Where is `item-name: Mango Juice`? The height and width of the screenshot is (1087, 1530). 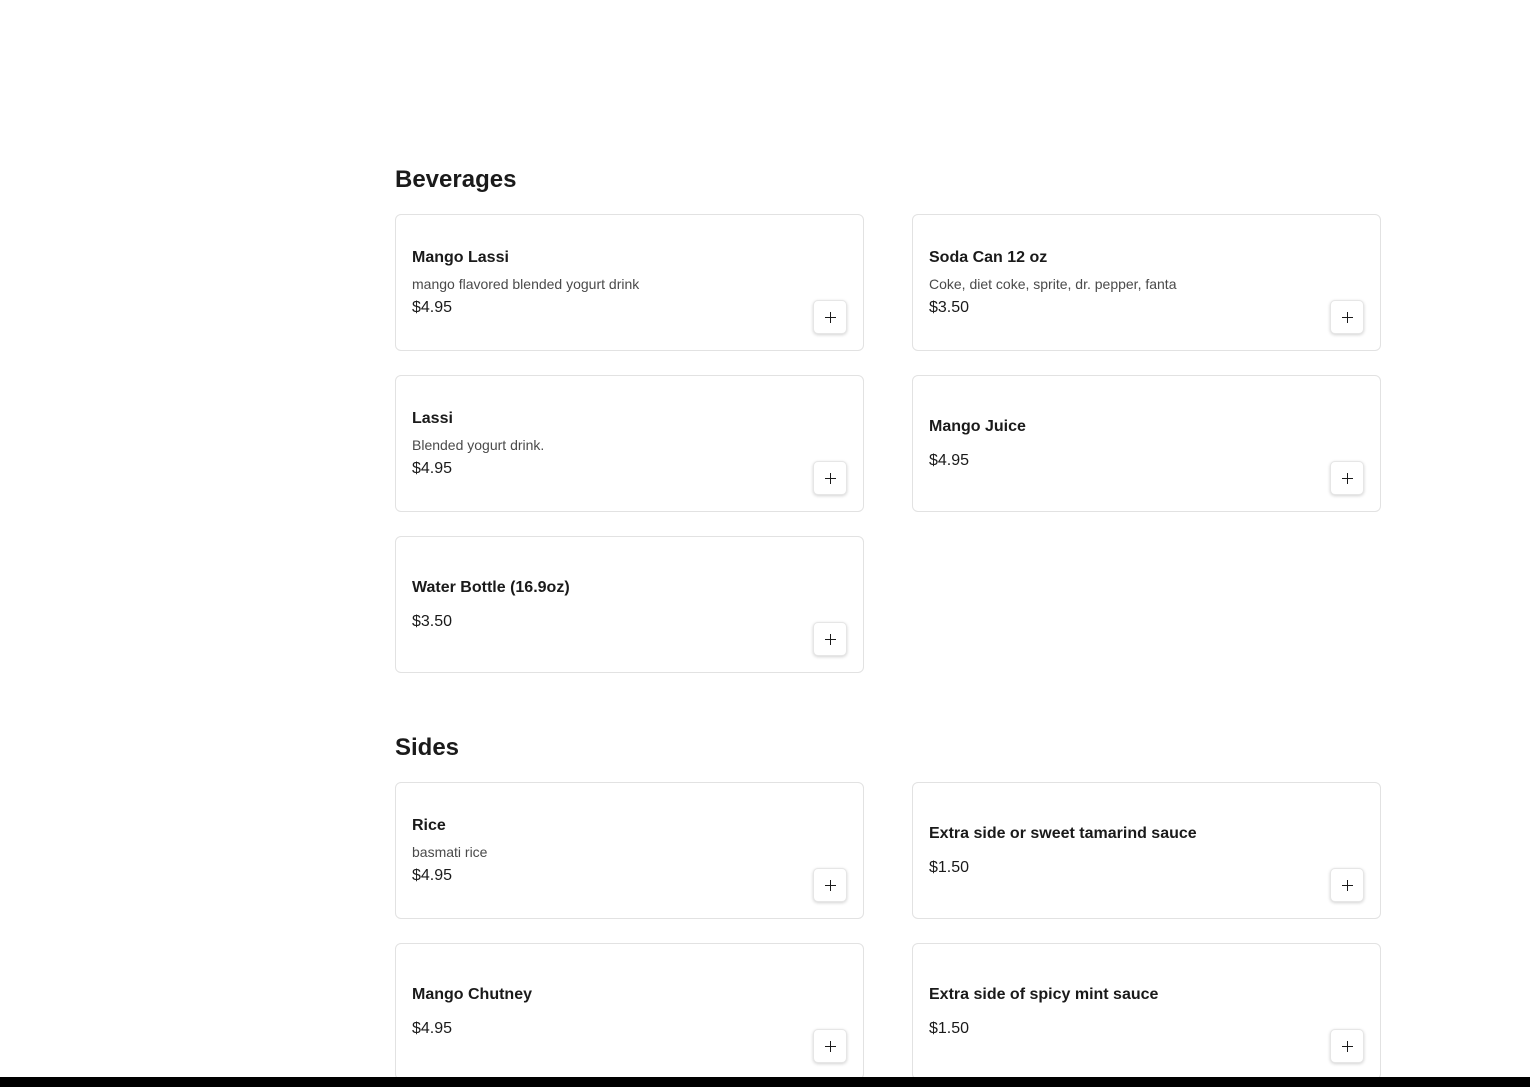 item-name: Mango Juice is located at coordinates (977, 426).